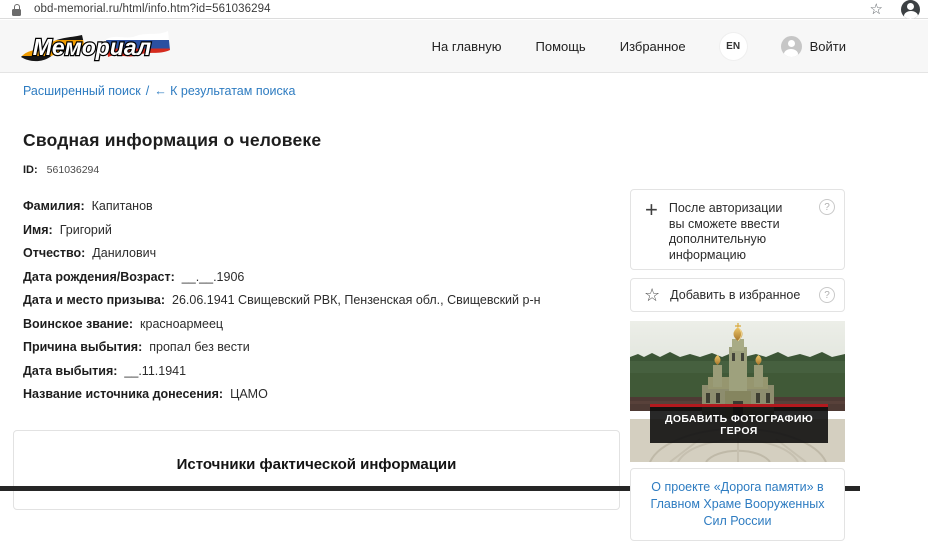 This screenshot has height=541, width=928. I want to click on add-favorite-button: ☆ Добавить в избранное ?, so click(737, 295).